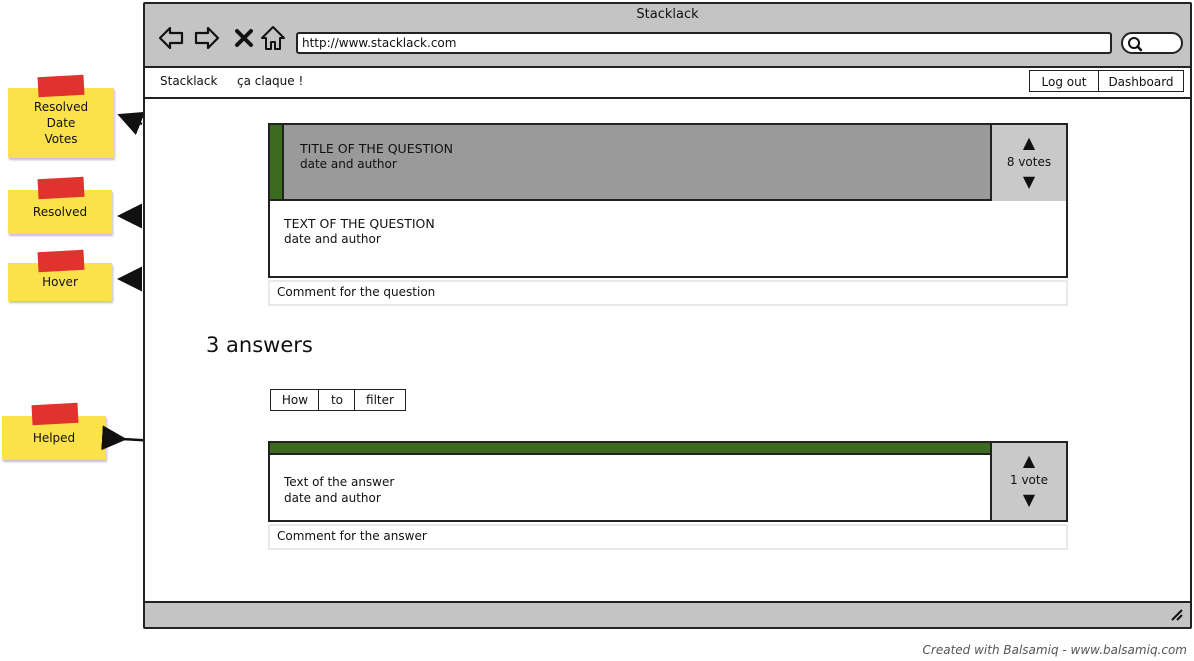 This screenshot has width=1194, height=661. What do you see at coordinates (1177, 615) in the screenshot?
I see `resize-grip-icon` at bounding box center [1177, 615].